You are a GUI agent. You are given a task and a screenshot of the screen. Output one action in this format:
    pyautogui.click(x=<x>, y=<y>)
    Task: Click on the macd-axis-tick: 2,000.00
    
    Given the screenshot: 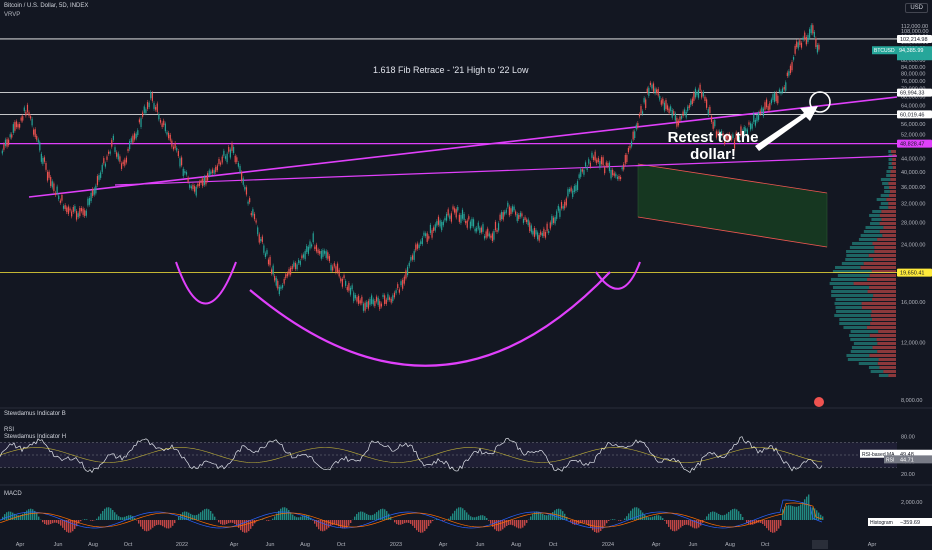 What is the action you would take?
    pyautogui.click(x=911, y=503)
    